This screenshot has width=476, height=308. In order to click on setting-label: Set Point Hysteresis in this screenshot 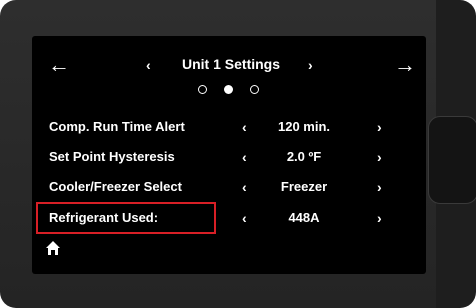, I will do `click(112, 156)`.